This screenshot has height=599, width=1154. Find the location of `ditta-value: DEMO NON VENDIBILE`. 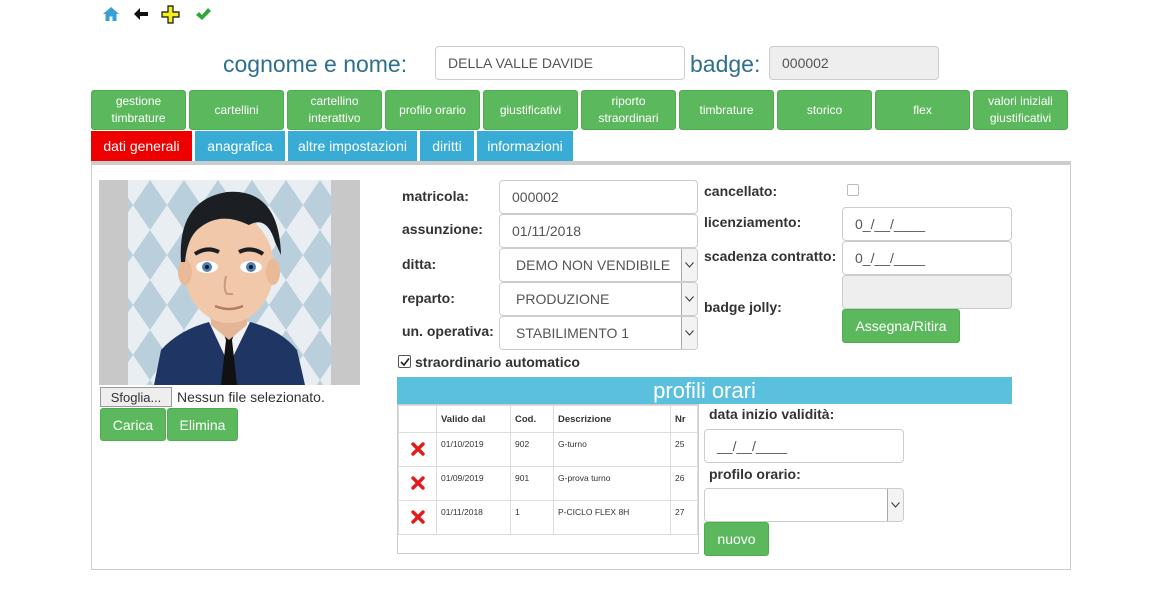

ditta-value: DEMO NON VENDIBILE is located at coordinates (593, 265).